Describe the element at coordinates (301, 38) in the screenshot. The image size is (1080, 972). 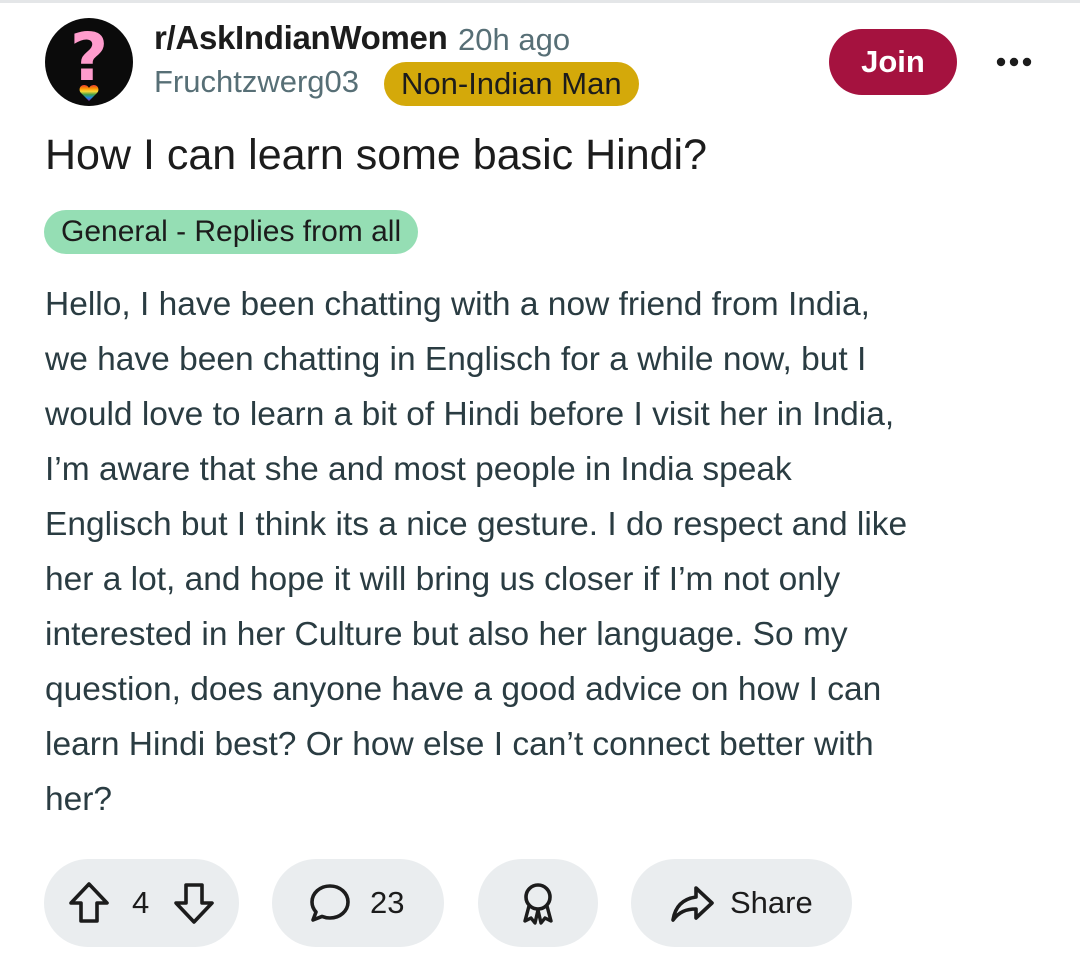
I see `subreddit-name: r/AskIndianWomen` at that location.